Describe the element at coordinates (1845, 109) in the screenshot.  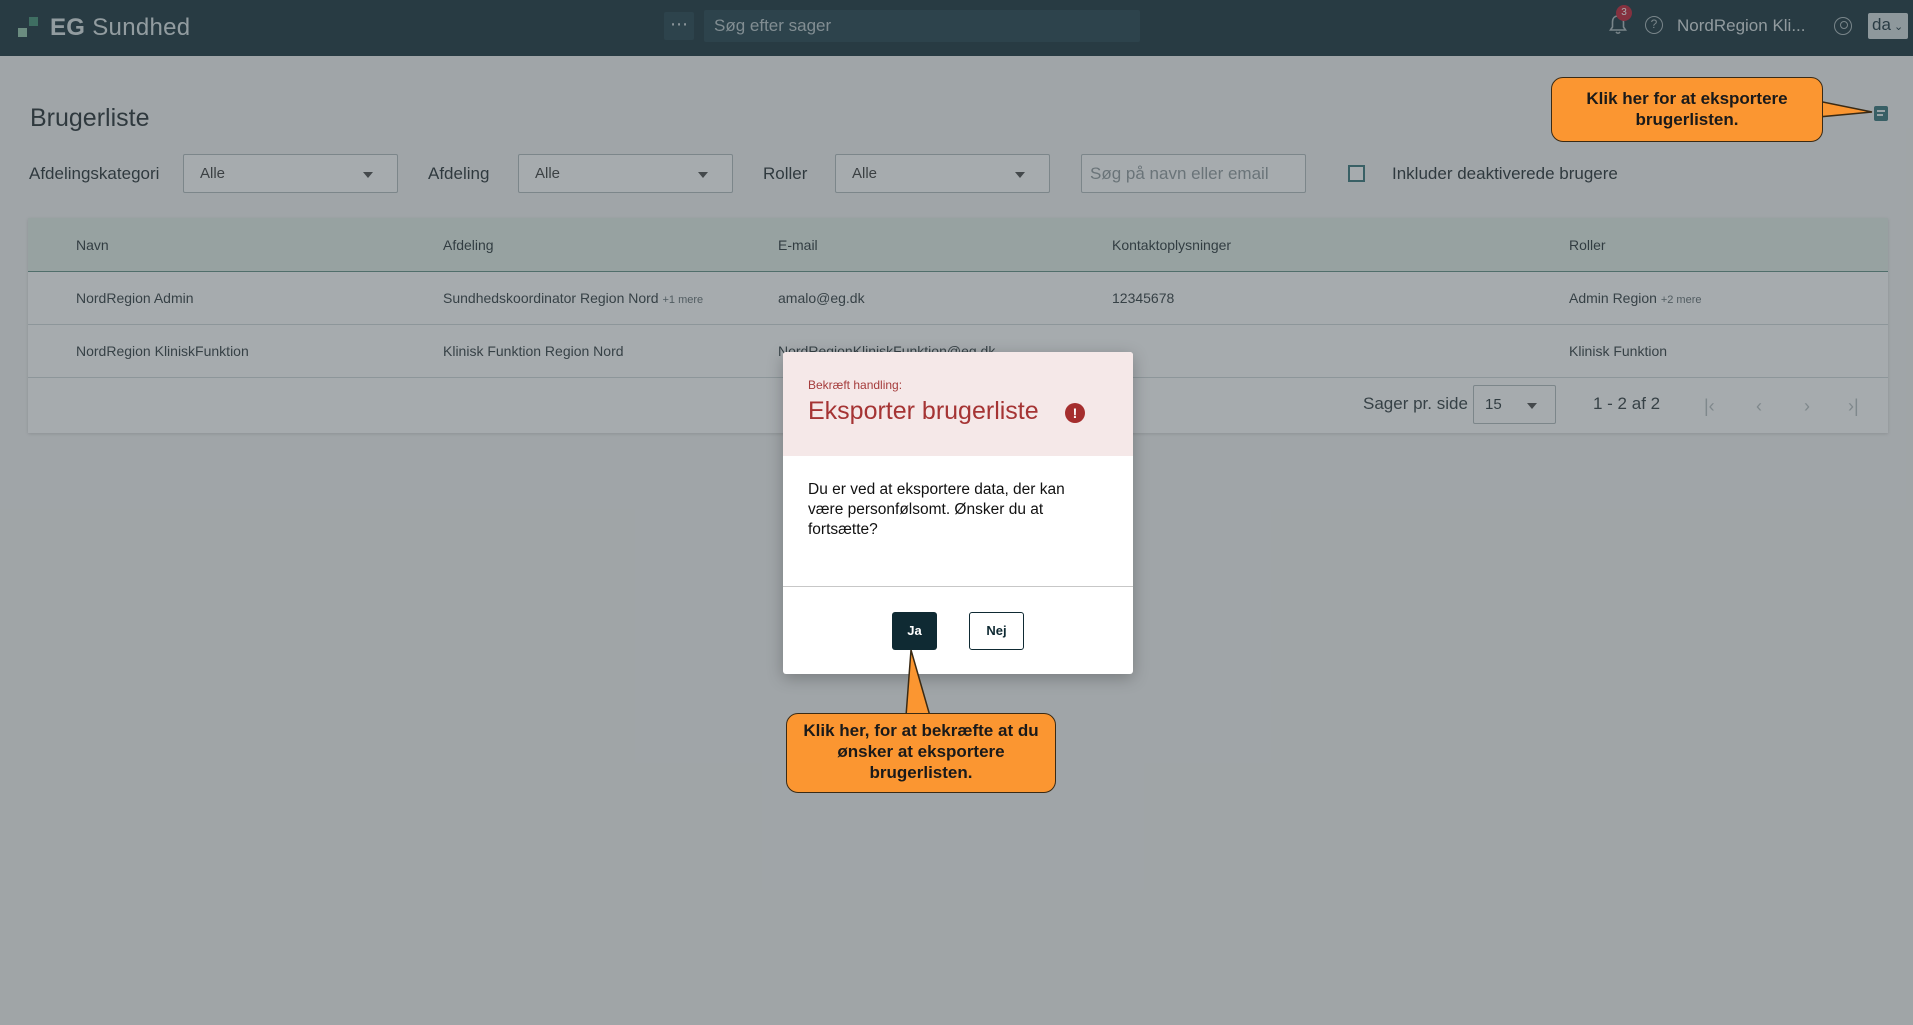
I see `export-callout-pointer` at that location.